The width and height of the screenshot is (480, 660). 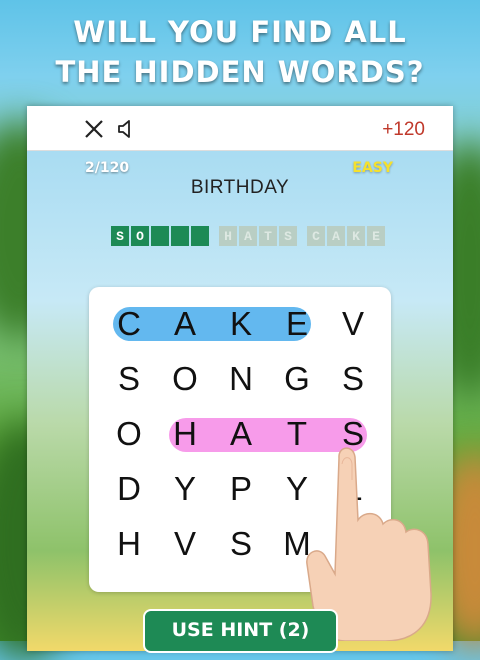 What do you see at coordinates (376, 236) in the screenshot?
I see `word-slot: E` at bounding box center [376, 236].